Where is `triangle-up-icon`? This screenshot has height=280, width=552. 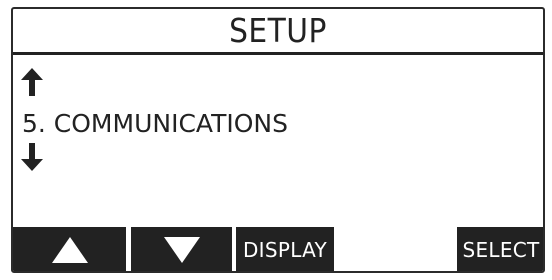 triangle-up-icon is located at coordinates (69, 250).